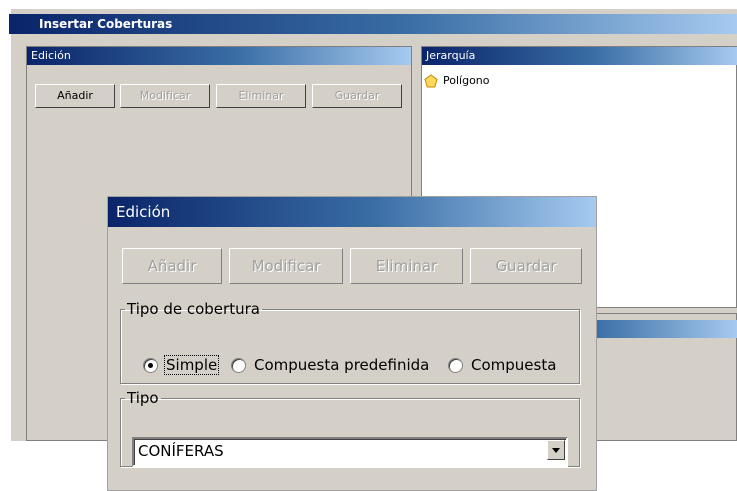 The height and width of the screenshot is (491, 737). I want to click on modify-button: Modificar, so click(165, 96).